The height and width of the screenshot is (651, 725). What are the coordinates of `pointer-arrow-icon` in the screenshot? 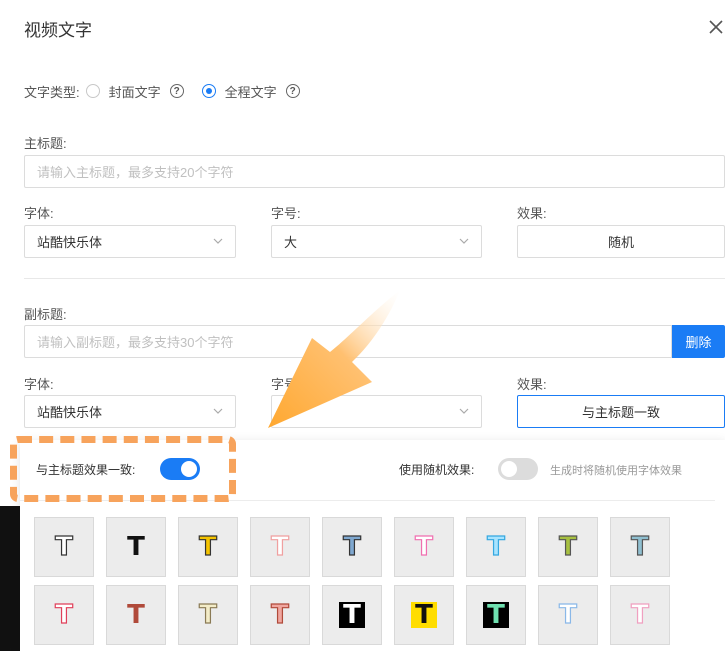 It's located at (334, 359).